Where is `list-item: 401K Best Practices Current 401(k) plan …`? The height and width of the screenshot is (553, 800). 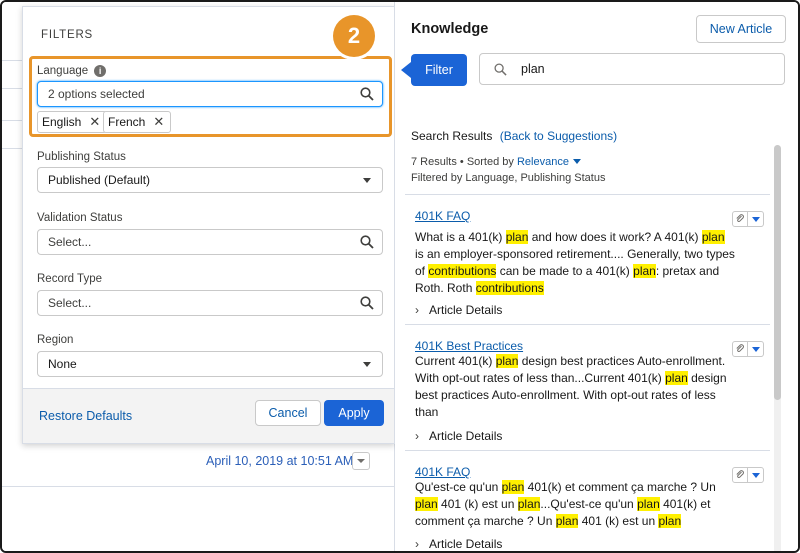 list-item: 401K Best Practices Current 401(k) plan … is located at coordinates (587, 388).